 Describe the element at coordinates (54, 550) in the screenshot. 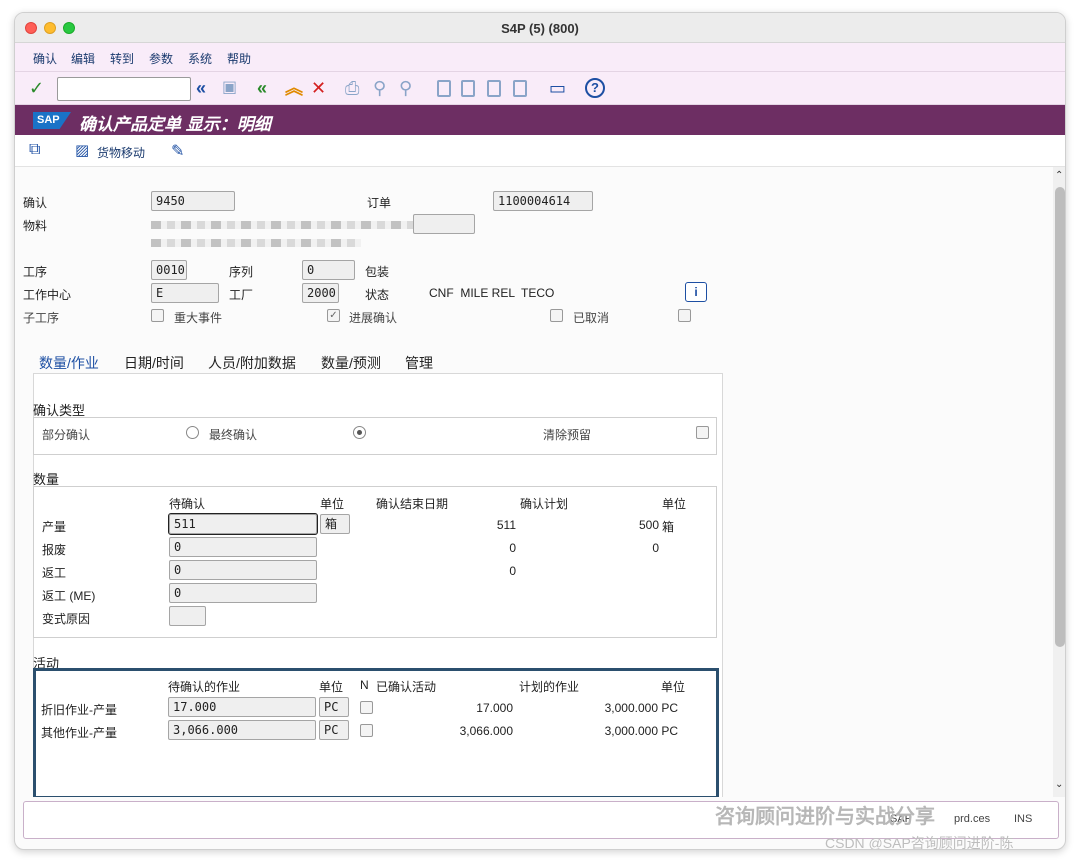

I see `scrap-label: 报废` at that location.